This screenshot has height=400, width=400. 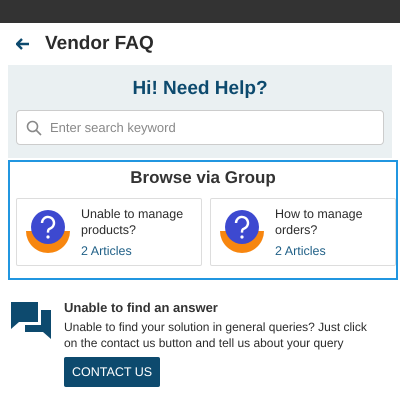 What do you see at coordinates (34, 128) in the screenshot?
I see `search-icon` at bounding box center [34, 128].